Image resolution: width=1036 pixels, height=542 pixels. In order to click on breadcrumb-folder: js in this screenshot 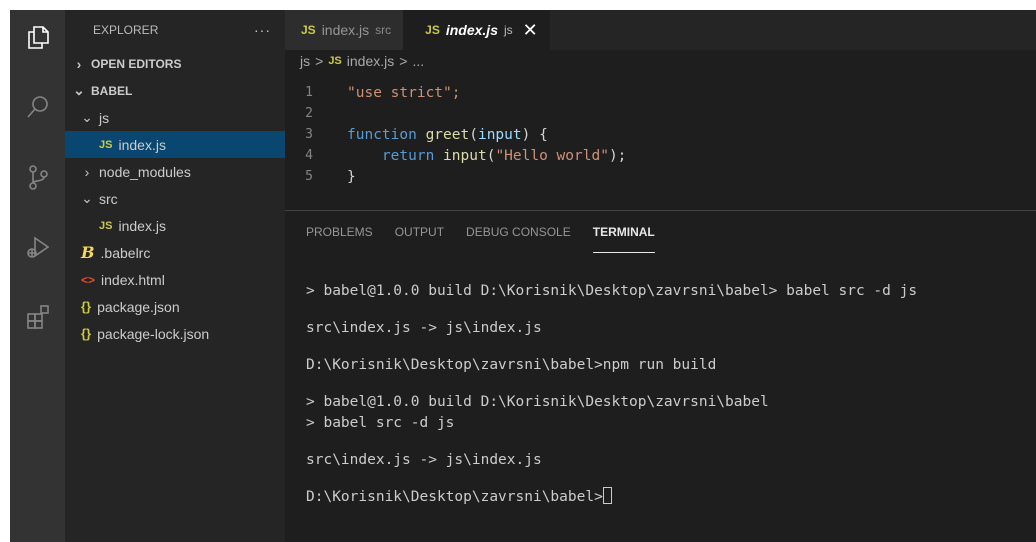, I will do `click(305, 61)`.